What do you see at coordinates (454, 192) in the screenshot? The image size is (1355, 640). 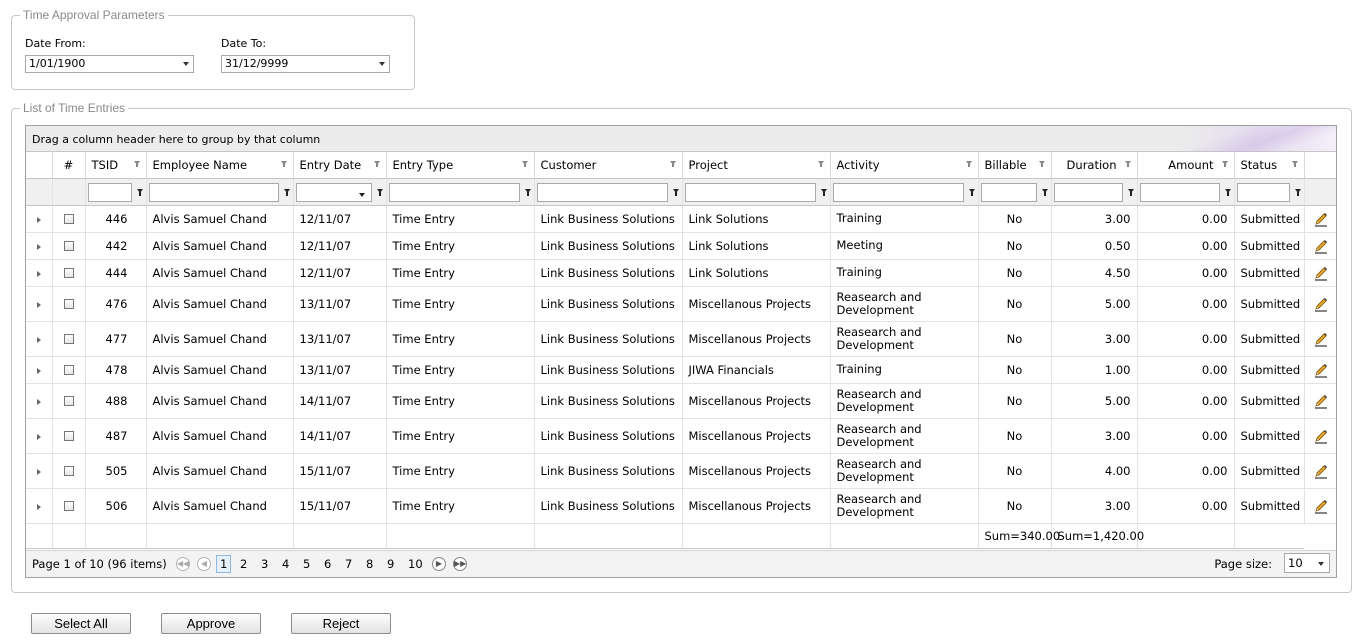 I see `entry-type-filter-input` at bounding box center [454, 192].